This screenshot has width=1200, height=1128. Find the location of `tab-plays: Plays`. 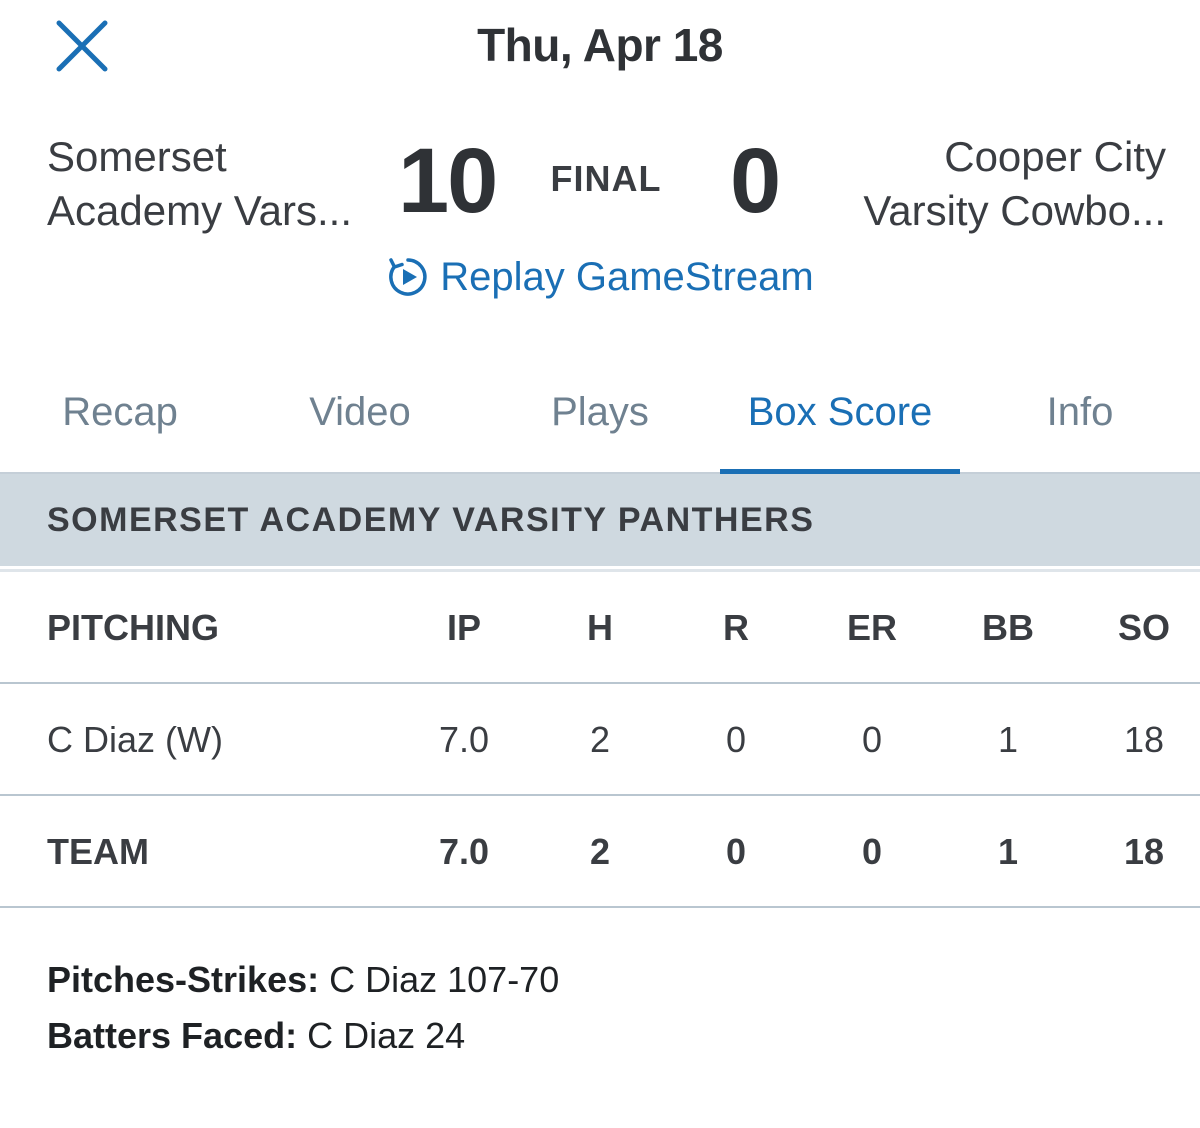

tab-plays: Plays is located at coordinates (600, 421).